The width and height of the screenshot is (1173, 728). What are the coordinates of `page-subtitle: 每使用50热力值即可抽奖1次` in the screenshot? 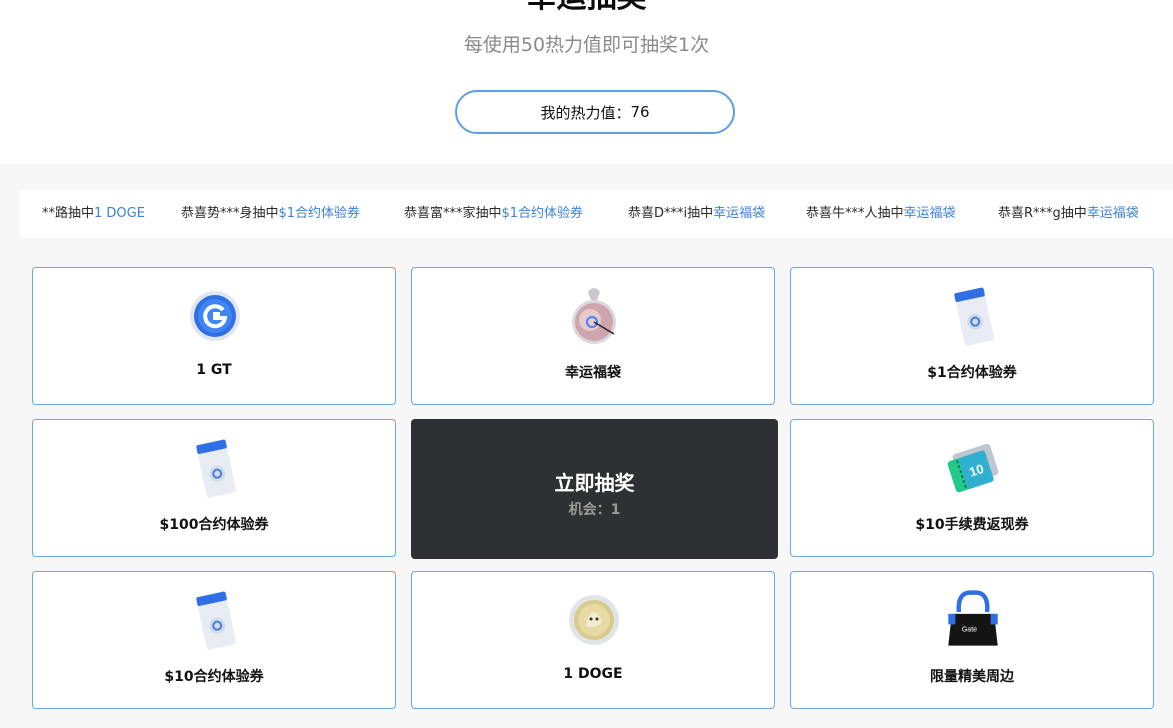 It's located at (586, 45).